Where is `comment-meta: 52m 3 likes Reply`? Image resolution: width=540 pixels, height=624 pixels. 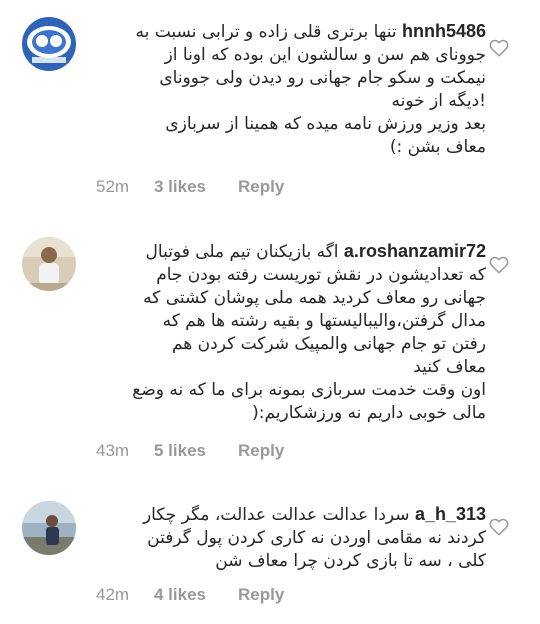 comment-meta: 52m 3 likes Reply is located at coordinates (190, 187).